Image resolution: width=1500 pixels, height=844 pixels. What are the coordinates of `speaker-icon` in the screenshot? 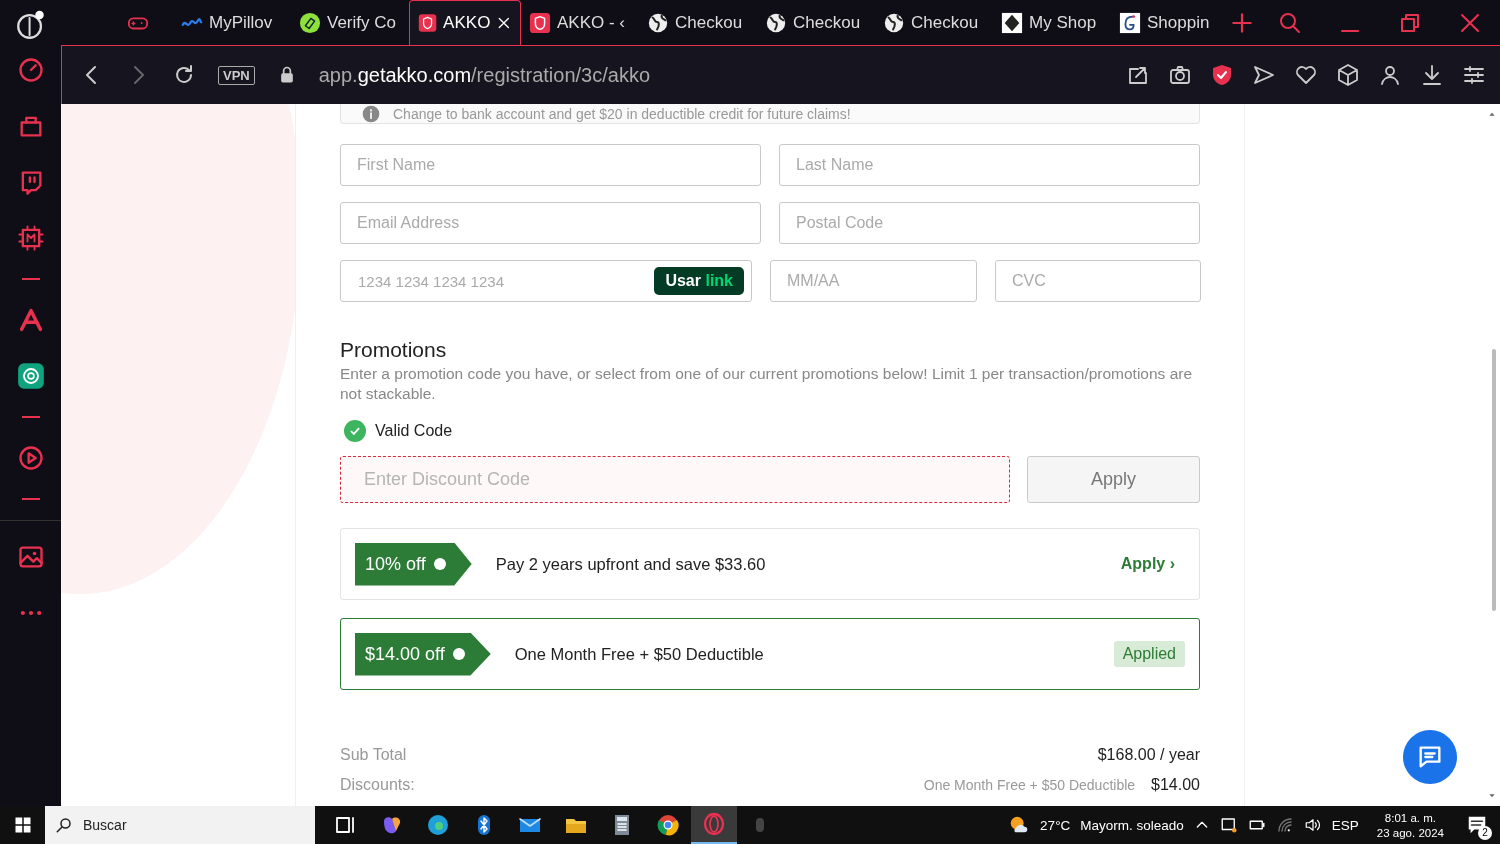 It's located at (1312, 825).